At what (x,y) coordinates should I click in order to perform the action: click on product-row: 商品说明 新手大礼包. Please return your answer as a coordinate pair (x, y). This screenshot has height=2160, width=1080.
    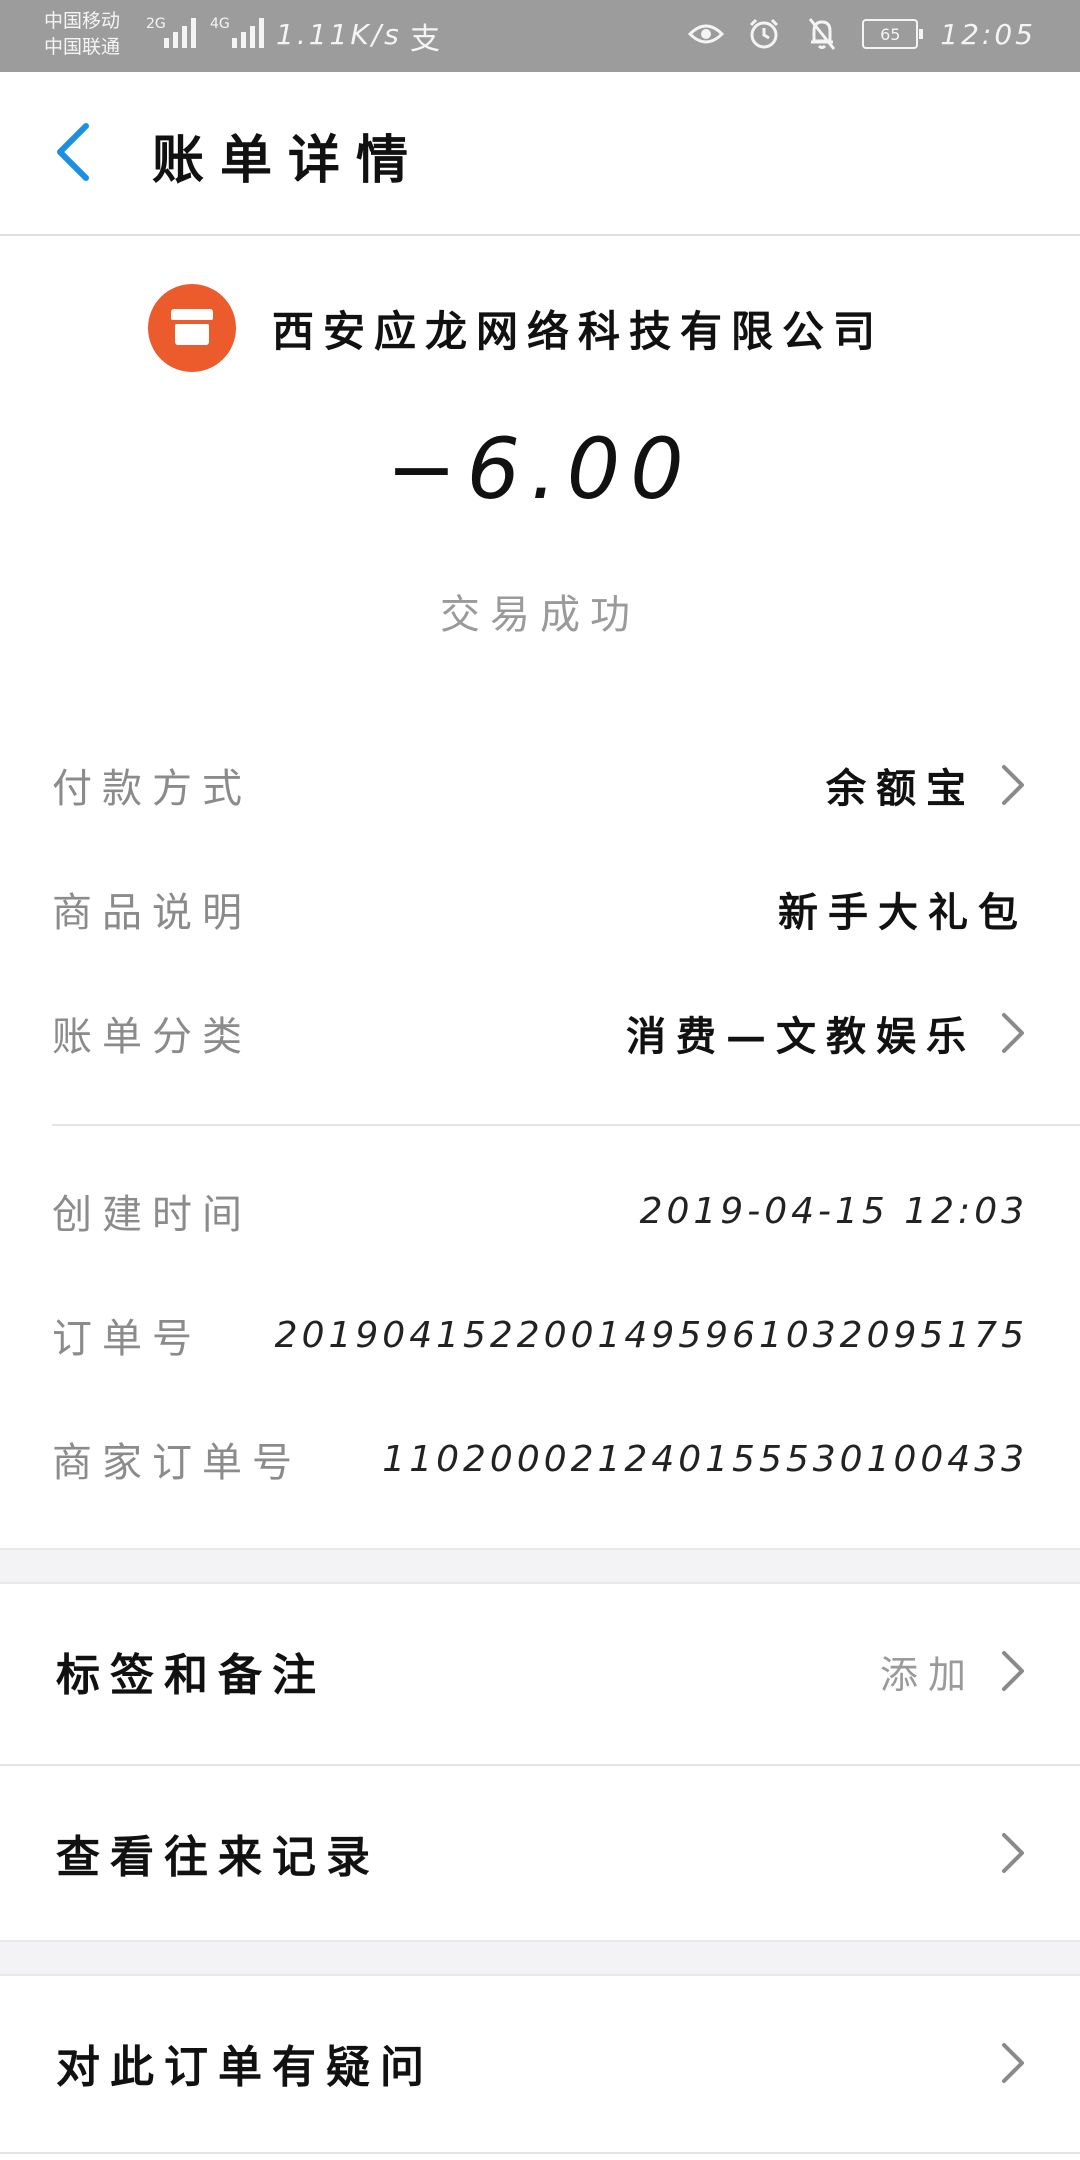
    Looking at the image, I should click on (540, 909).